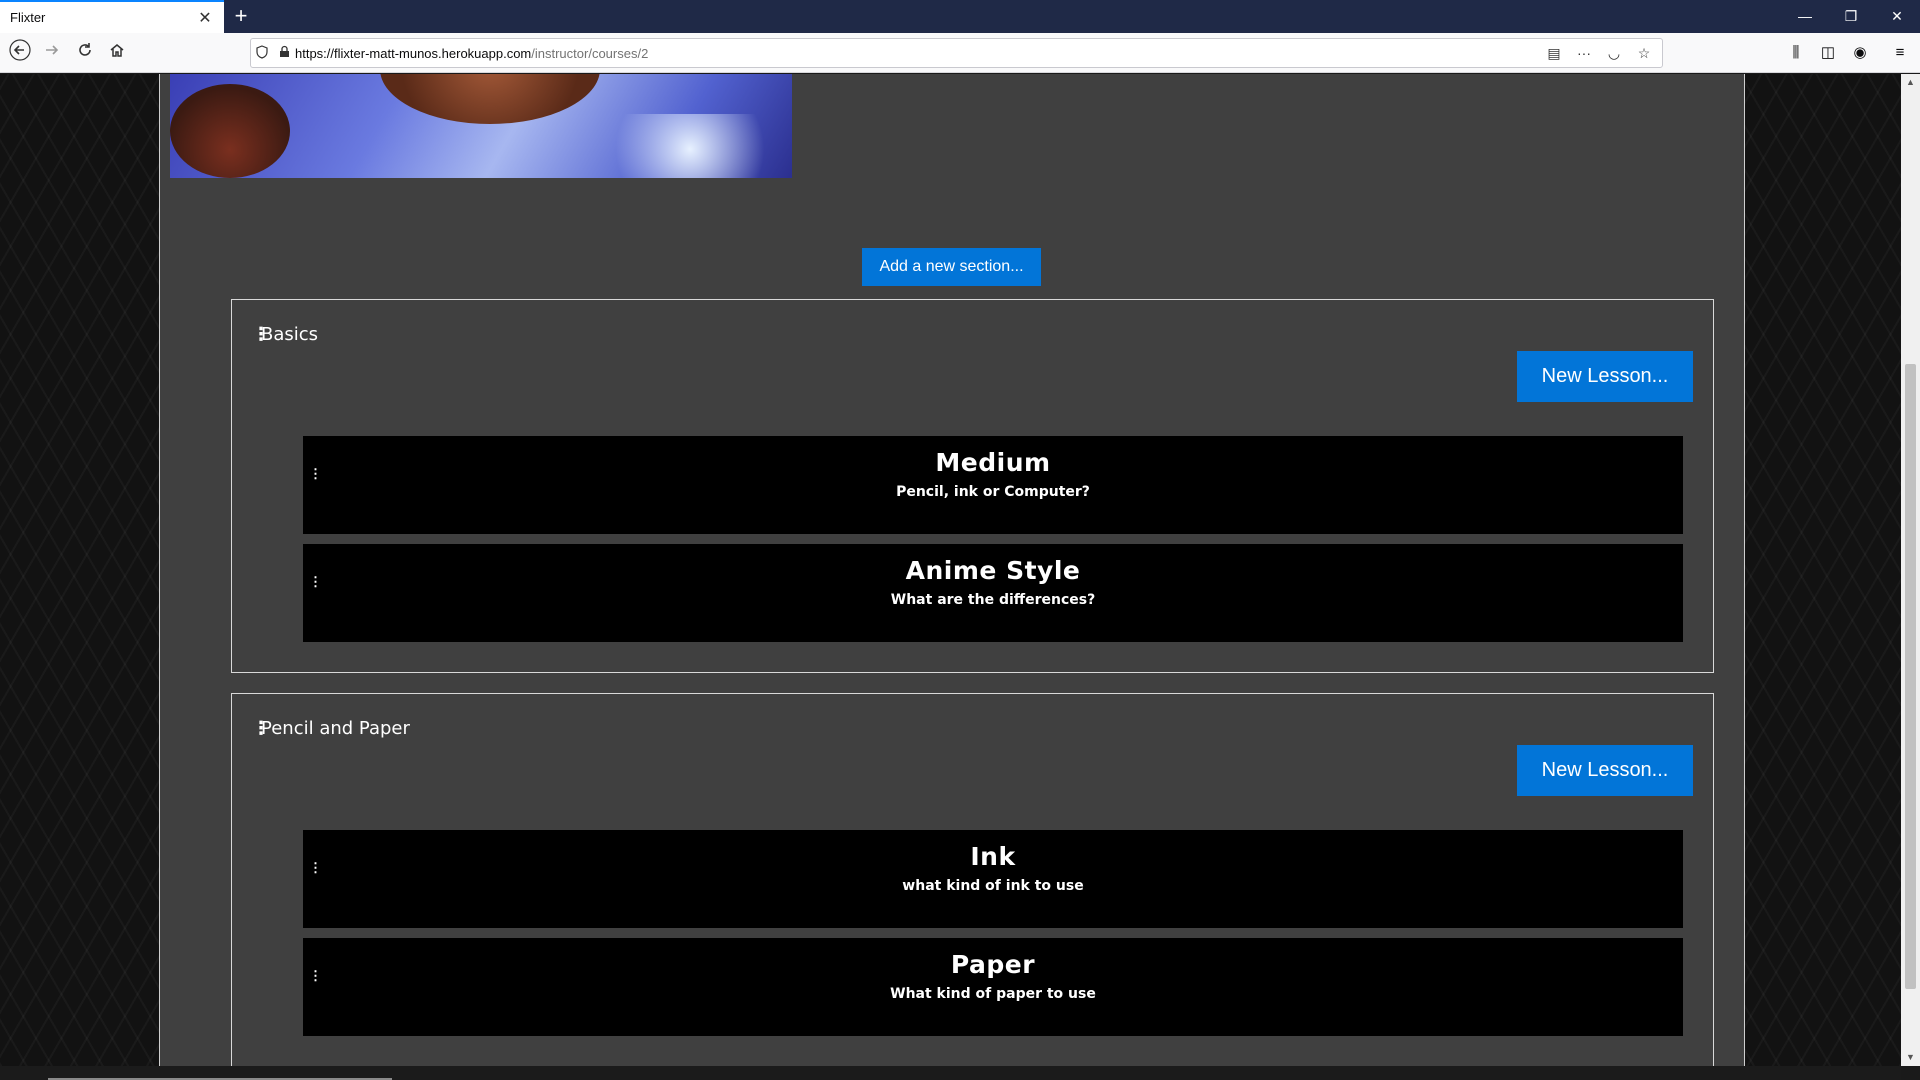  What do you see at coordinates (20, 53) in the screenshot?
I see `back-arrow-icon` at bounding box center [20, 53].